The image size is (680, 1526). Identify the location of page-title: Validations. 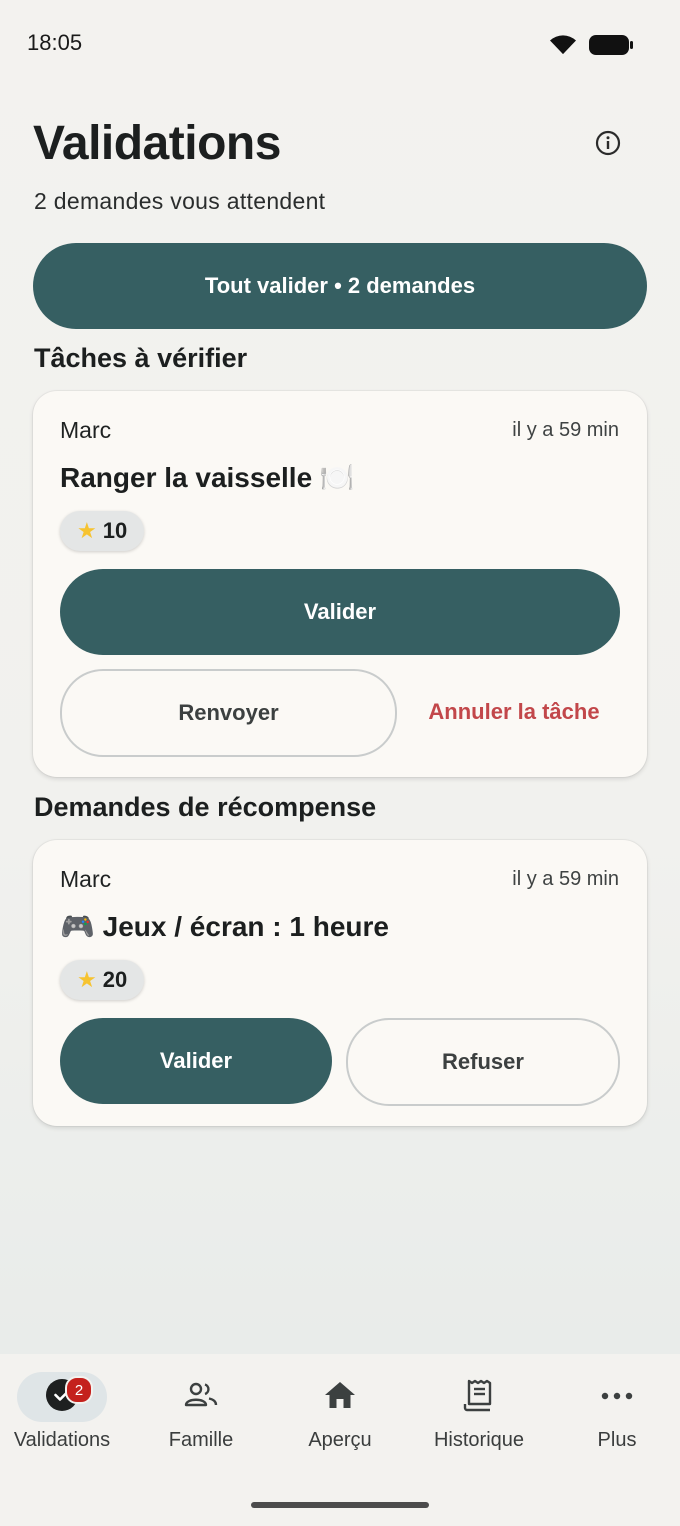
(157, 143).